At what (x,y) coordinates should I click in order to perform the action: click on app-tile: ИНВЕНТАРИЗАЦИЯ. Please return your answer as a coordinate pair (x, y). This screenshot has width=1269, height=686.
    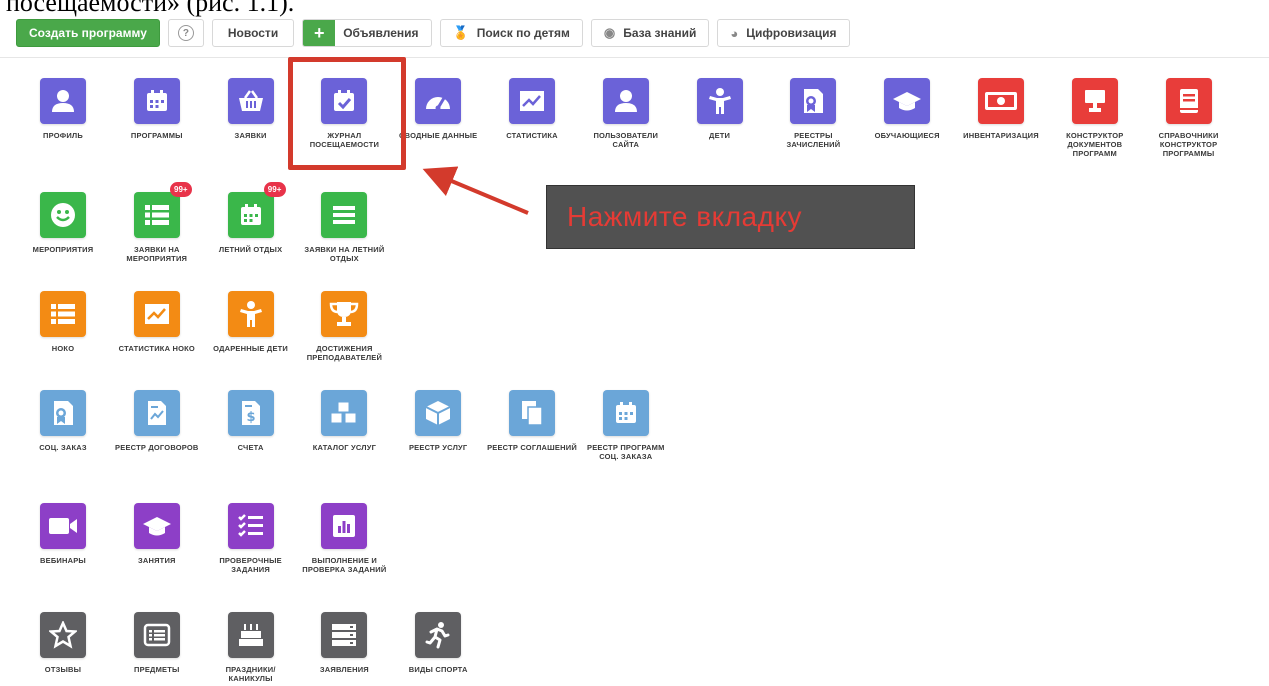
    Looking at the image, I should click on (1001, 109).